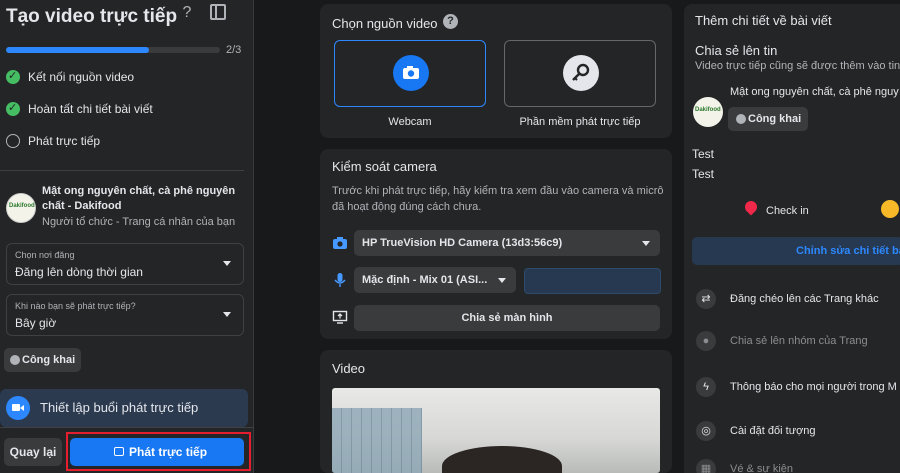  I want to click on step-go-live: Phát trực tiếp, so click(126, 143).